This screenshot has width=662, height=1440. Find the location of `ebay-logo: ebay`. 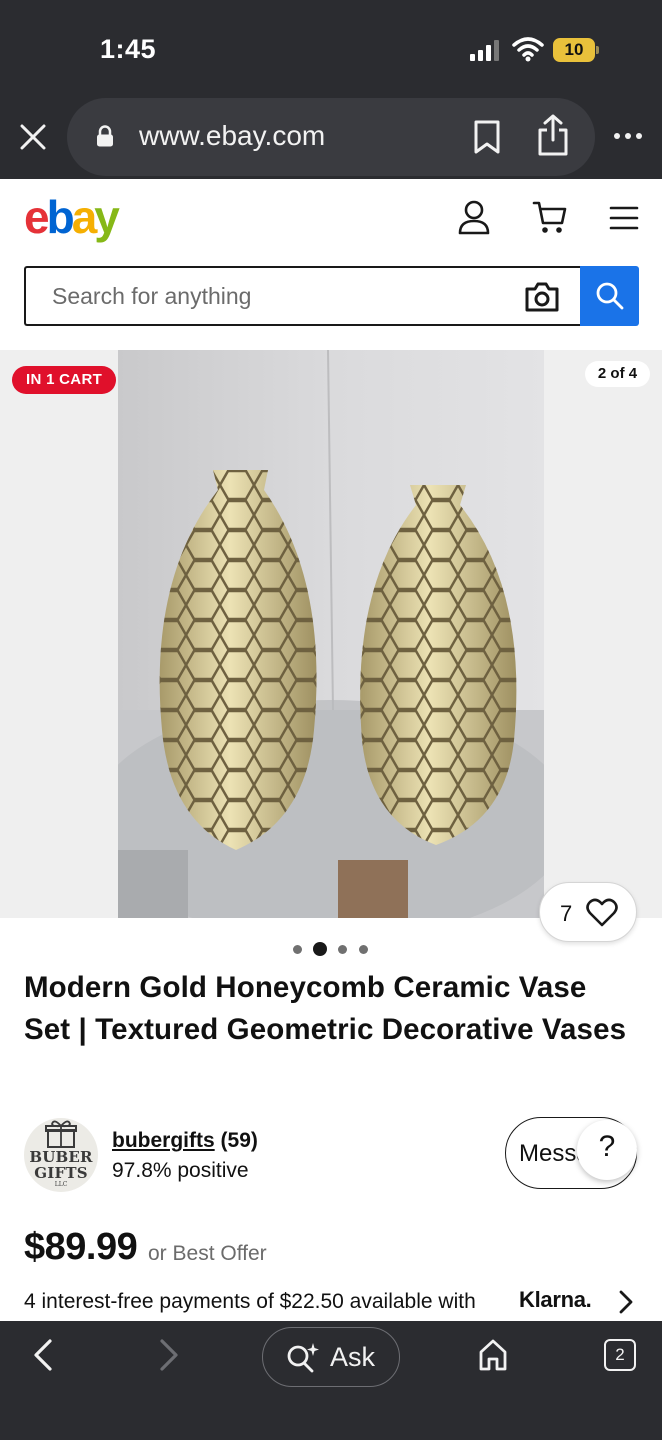

ebay-logo: ebay is located at coordinates (74, 216).